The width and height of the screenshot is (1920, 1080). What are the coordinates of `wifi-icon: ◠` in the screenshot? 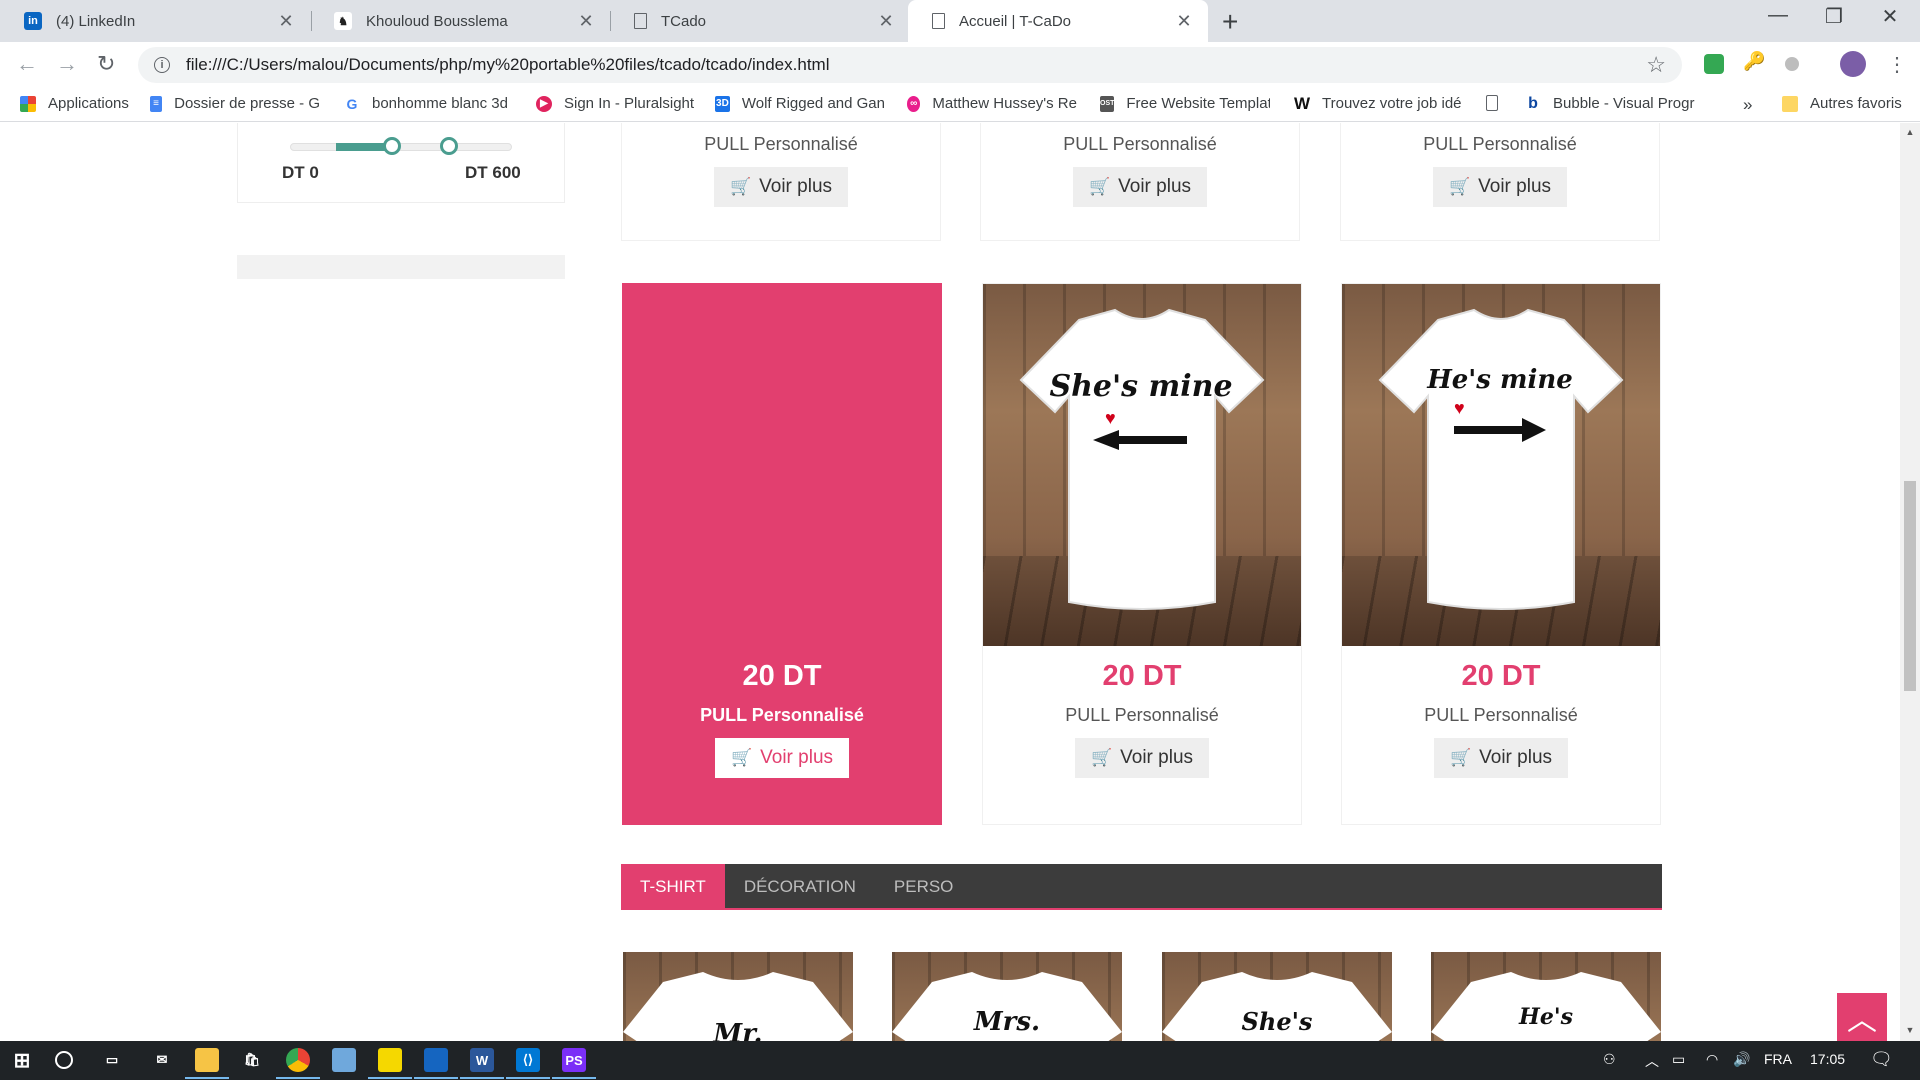 It's located at (1712, 1059).